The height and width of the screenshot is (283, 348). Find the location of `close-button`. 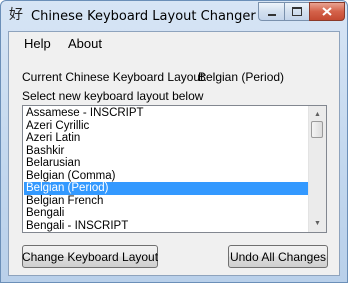

close-button is located at coordinates (327, 11).